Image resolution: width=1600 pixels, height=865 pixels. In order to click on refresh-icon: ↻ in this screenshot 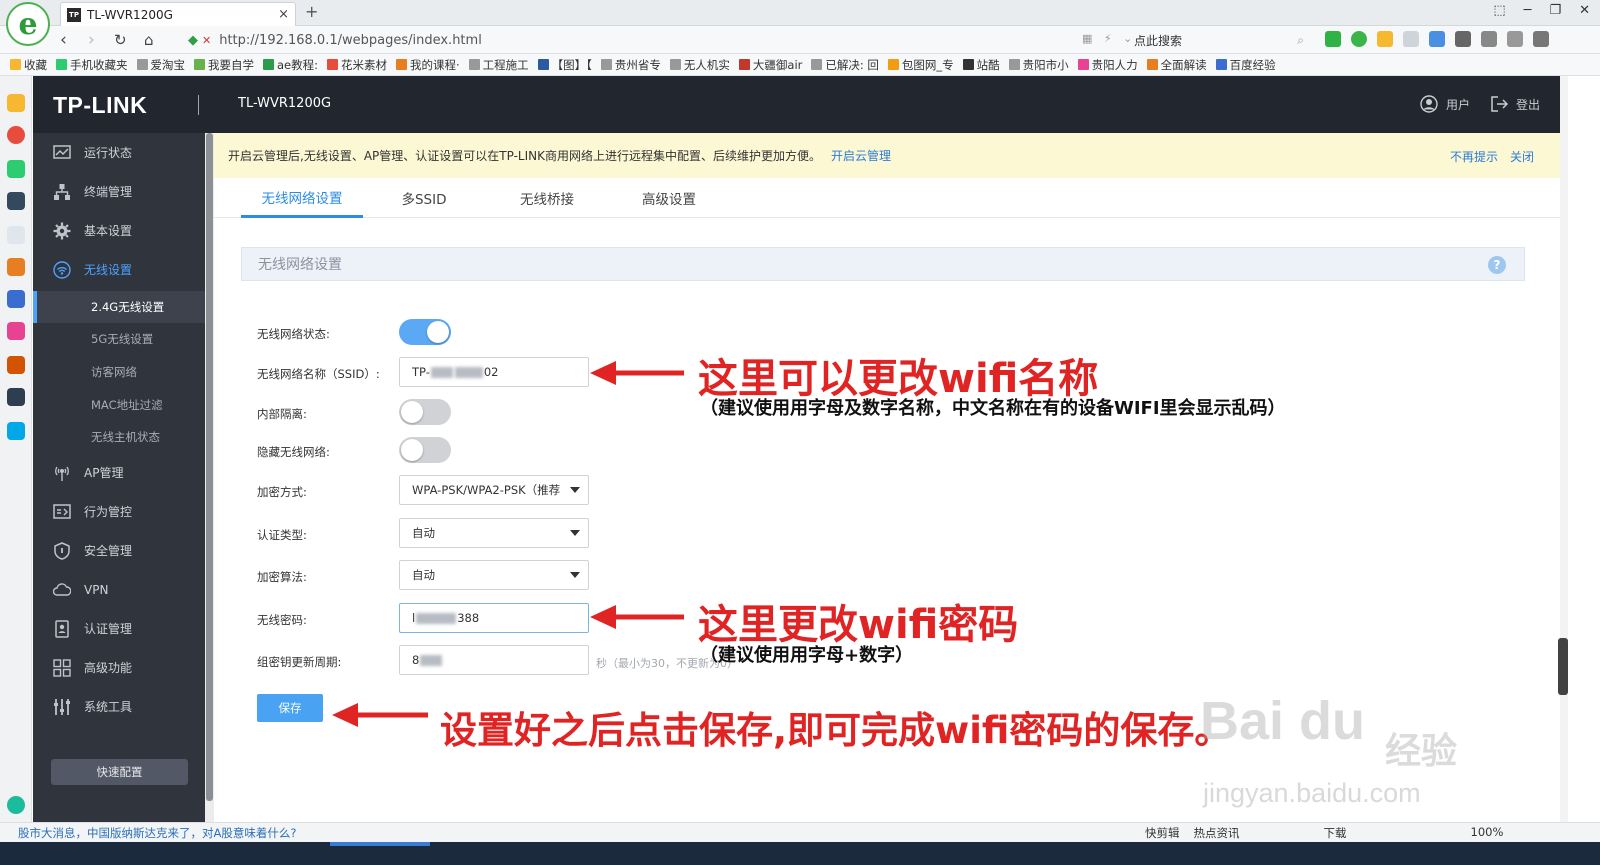, I will do `click(120, 40)`.